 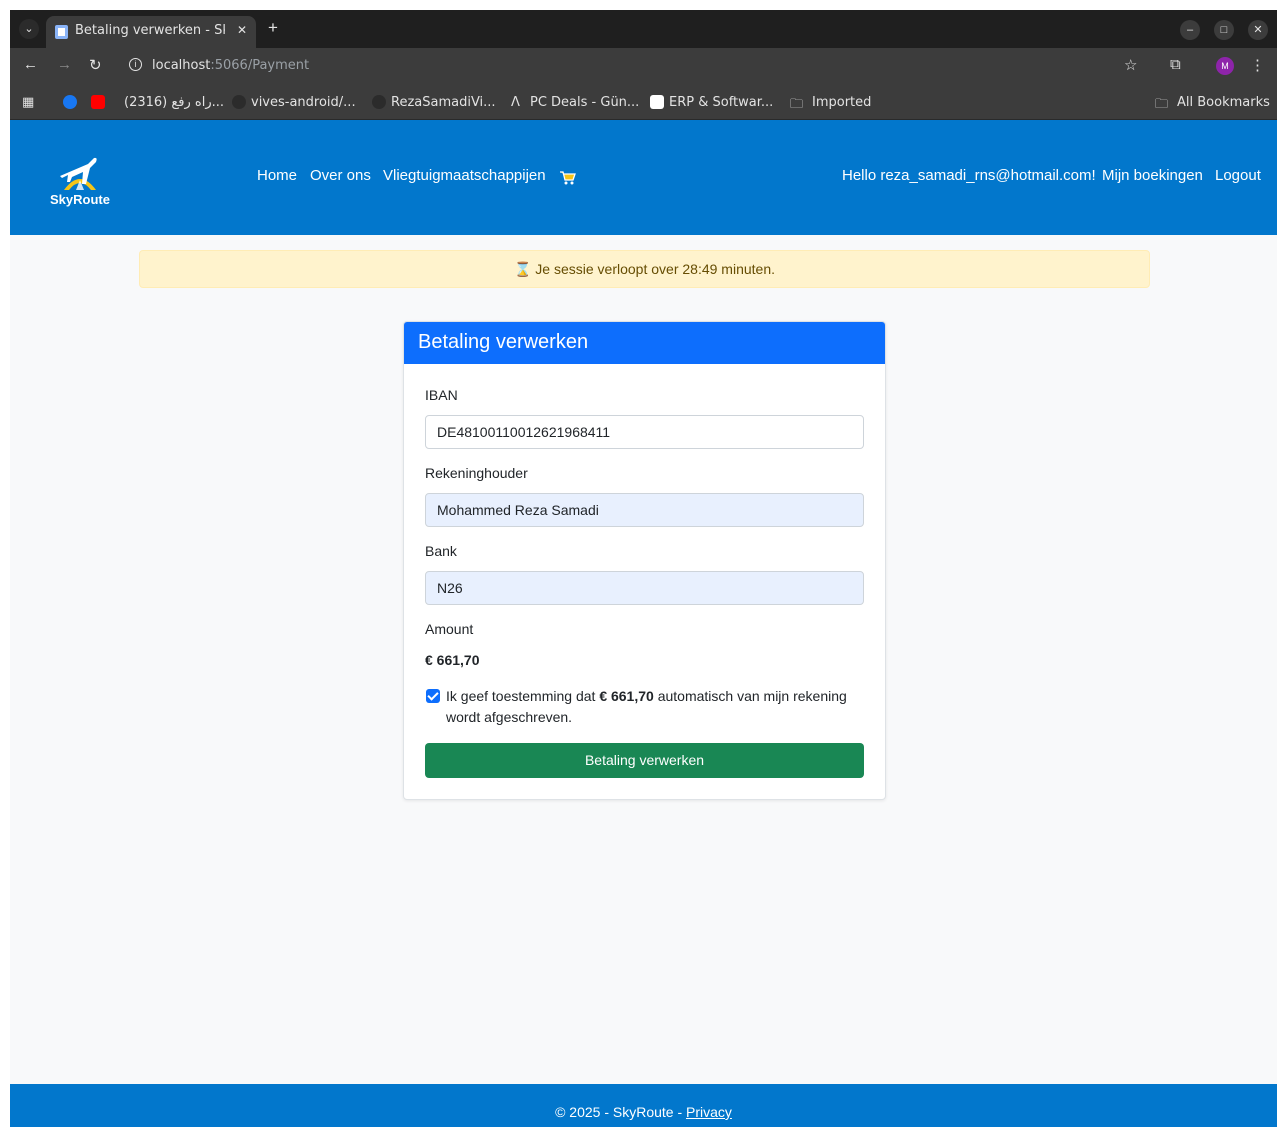 I want to click on youtube-icon, so click(x=98, y=102).